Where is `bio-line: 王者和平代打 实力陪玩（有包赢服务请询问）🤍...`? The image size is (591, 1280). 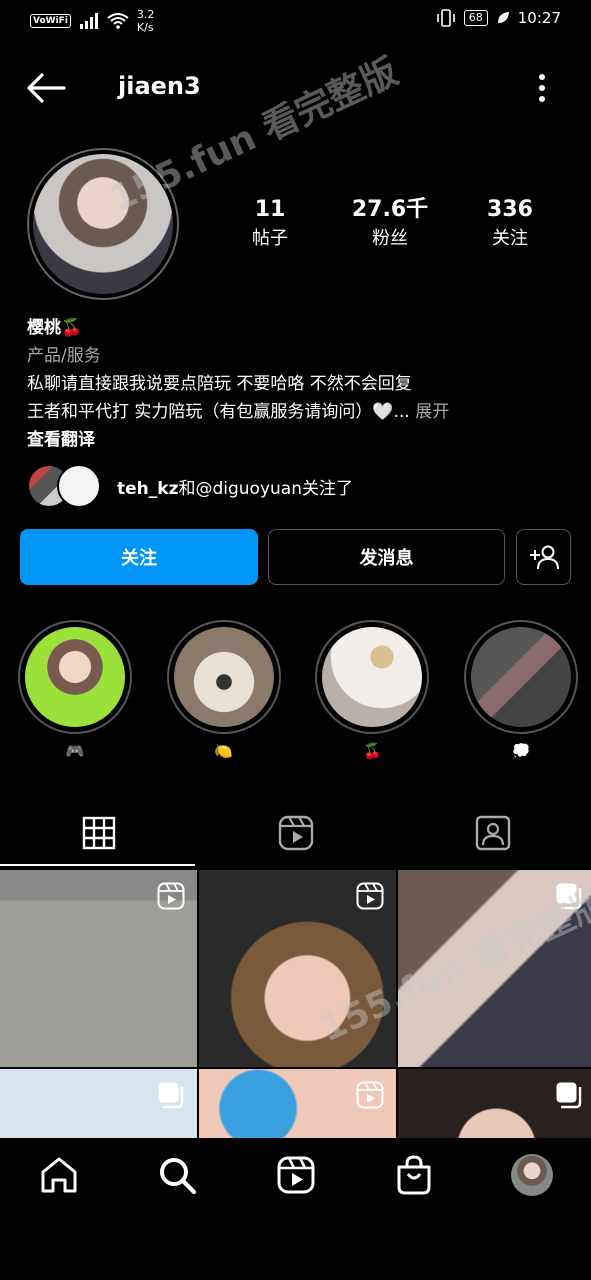 bio-line: 王者和平代打 实力陪玩（有包赢服务请询问）🤍... is located at coordinates (218, 412).